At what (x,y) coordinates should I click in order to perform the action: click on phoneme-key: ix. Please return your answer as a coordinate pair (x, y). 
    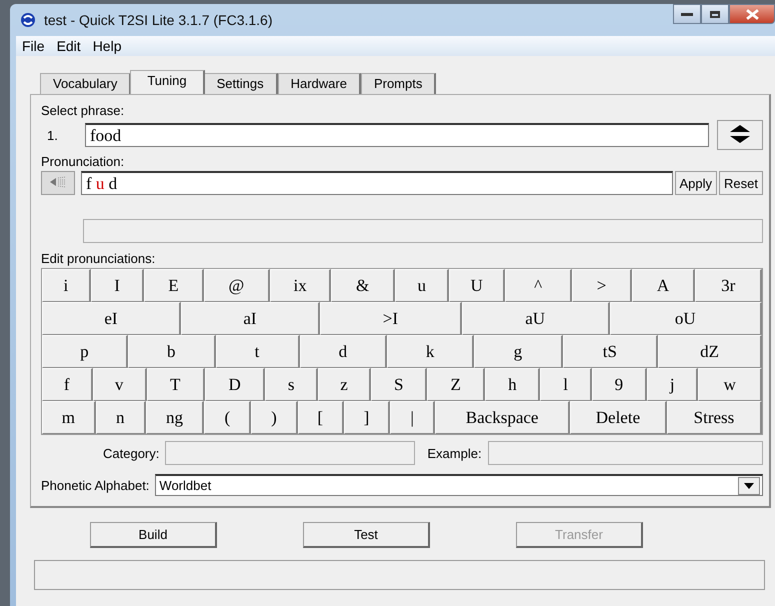
    Looking at the image, I should click on (301, 285).